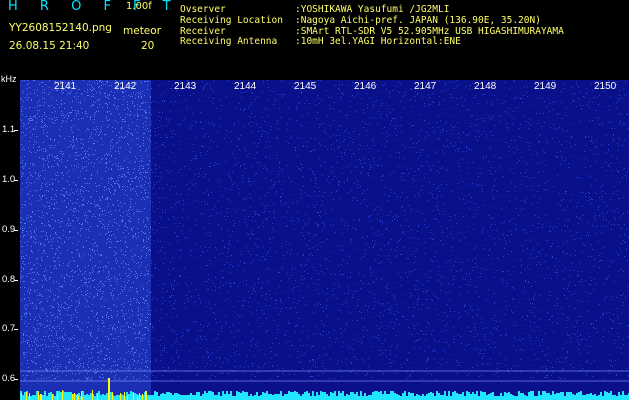 This screenshot has height=400, width=629. I want to click on app-logo: H R O F F T, so click(94, 7).